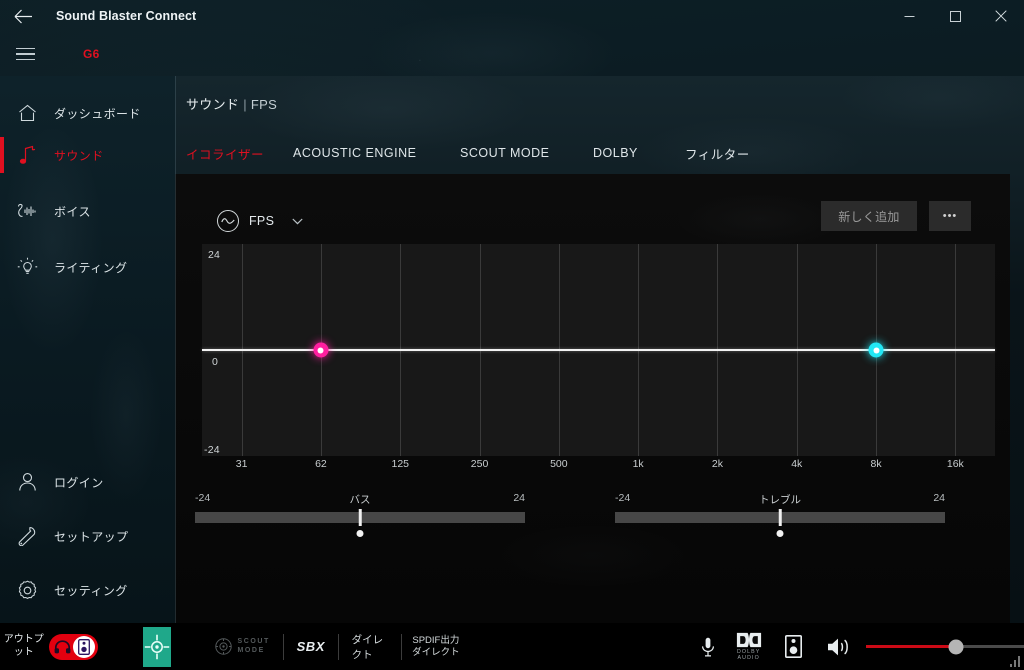 This screenshot has height=670, width=1024. I want to click on direct-label: ダイレクト, so click(370, 647).